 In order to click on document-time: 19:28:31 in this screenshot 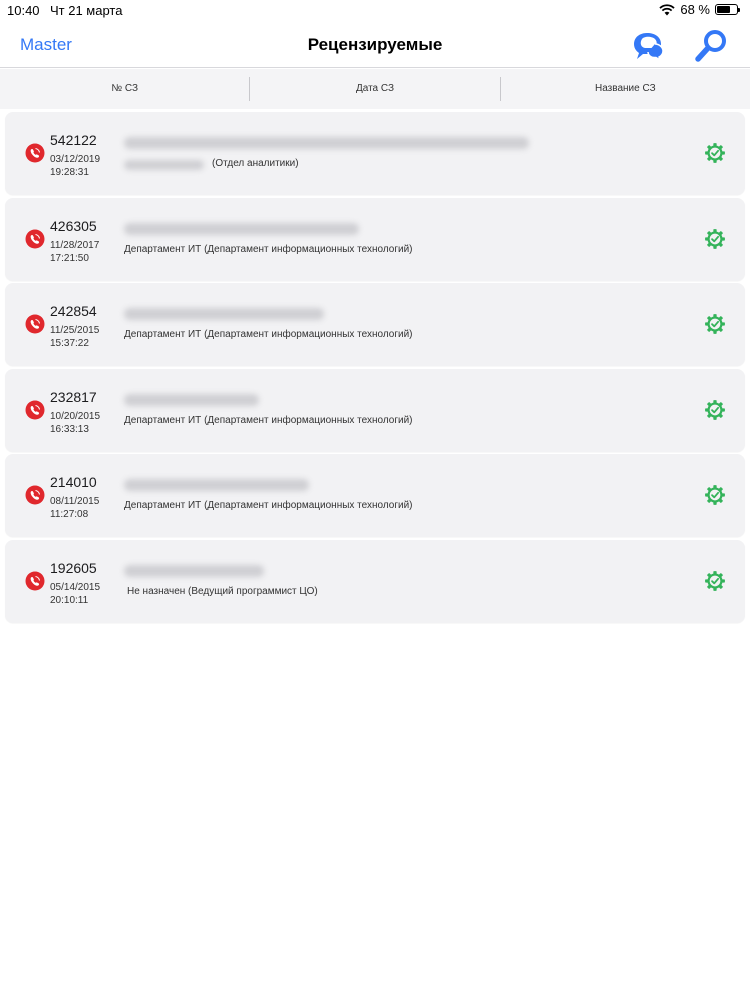, I will do `click(69, 172)`.